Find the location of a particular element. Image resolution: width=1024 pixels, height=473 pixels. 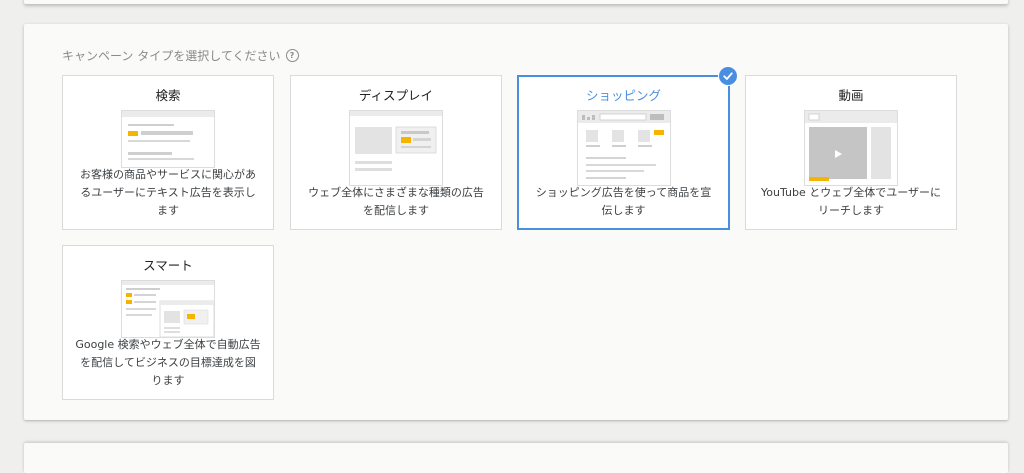

tile-title-display: ディスプレイ is located at coordinates (396, 95).